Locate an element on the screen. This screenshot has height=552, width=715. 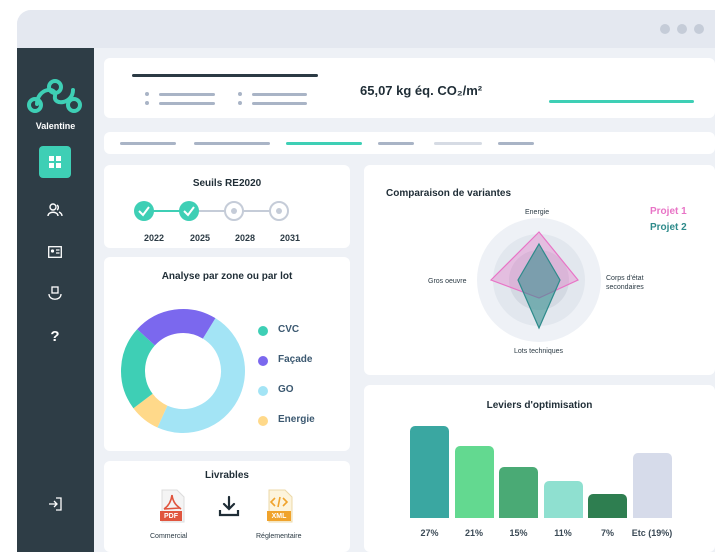
tab-3-active is located at coordinates (324, 143).